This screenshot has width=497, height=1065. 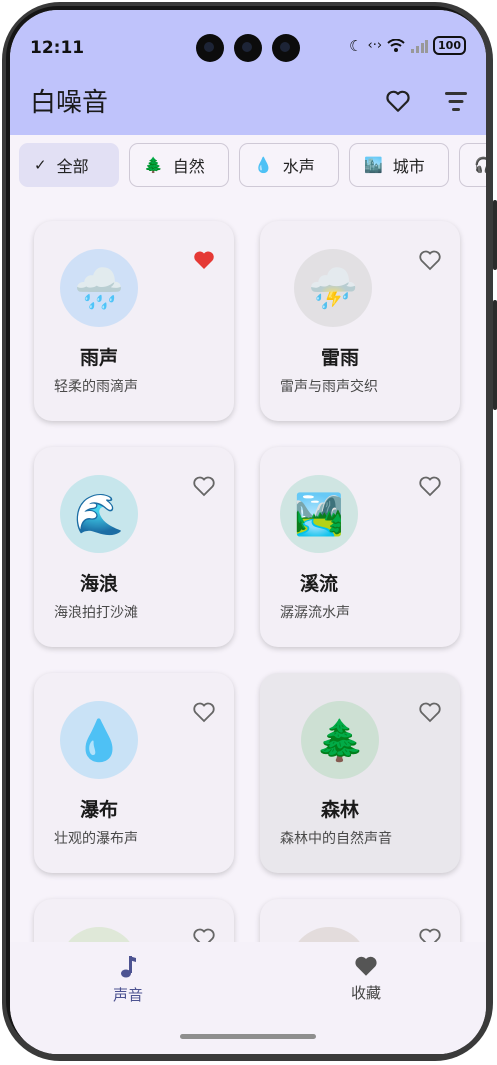 What do you see at coordinates (339, 358) in the screenshot?
I see `sound-title: 雷雨` at bounding box center [339, 358].